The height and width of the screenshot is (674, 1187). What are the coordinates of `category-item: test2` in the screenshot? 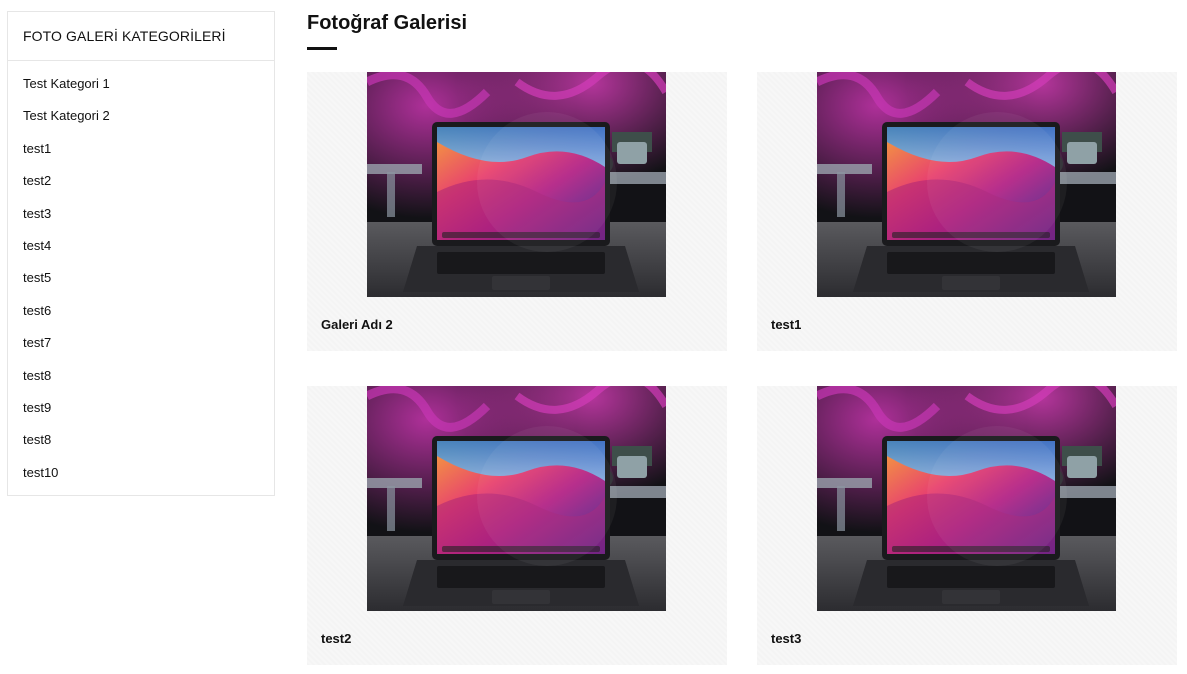 It's located at (148, 188).